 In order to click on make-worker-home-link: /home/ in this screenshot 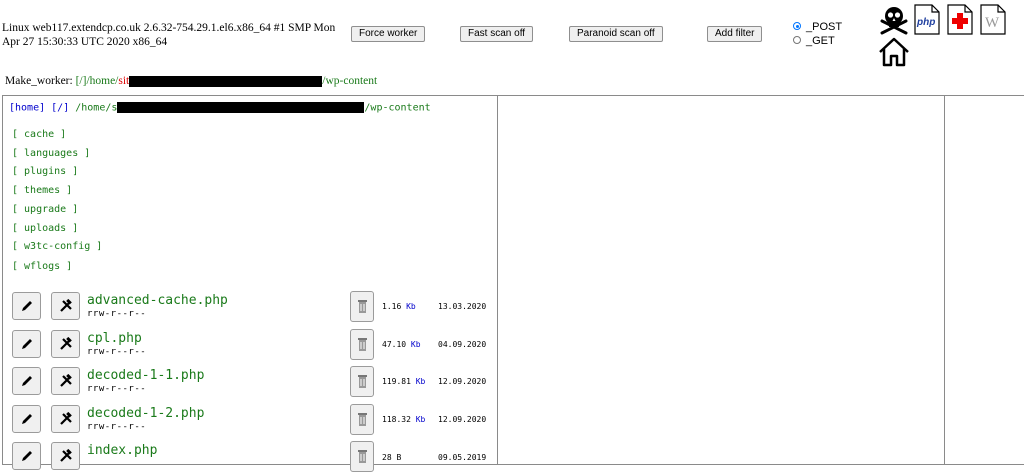, I will do `click(102, 81)`.